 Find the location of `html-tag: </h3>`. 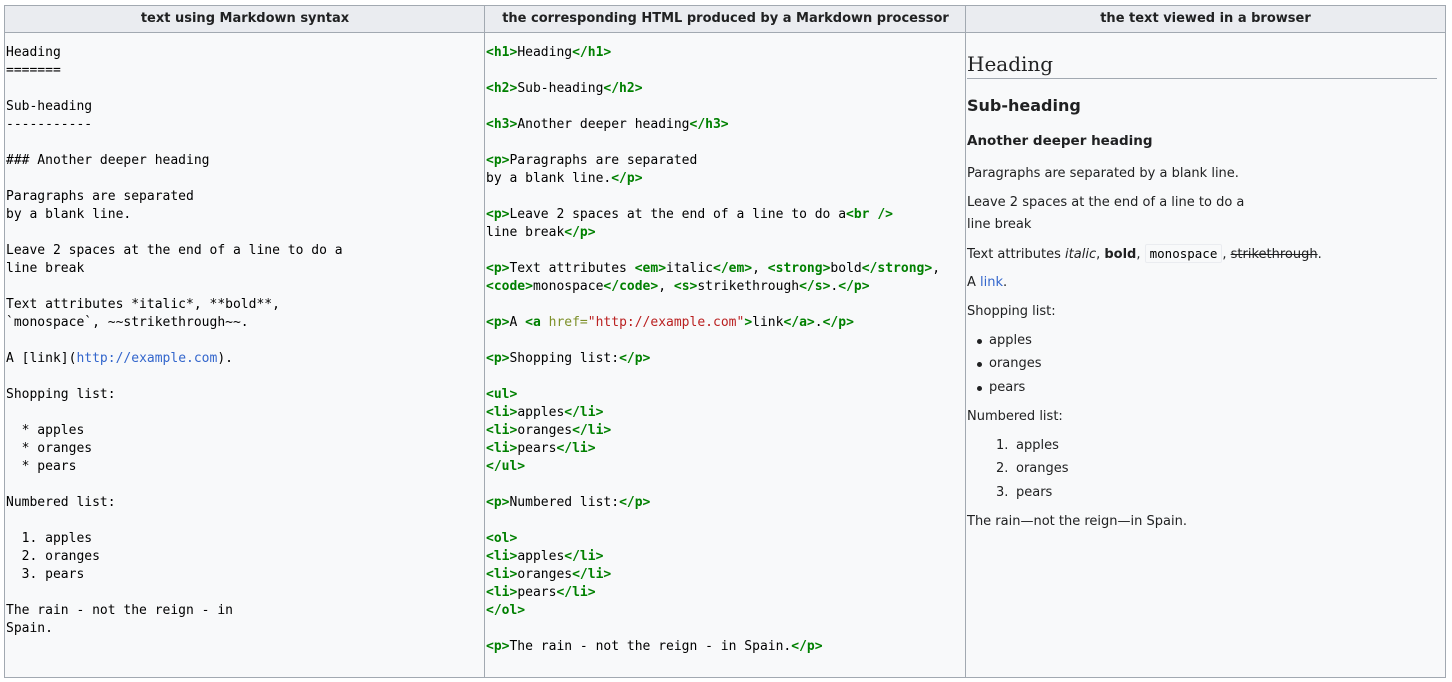

html-tag: </h3> is located at coordinates (709, 124).